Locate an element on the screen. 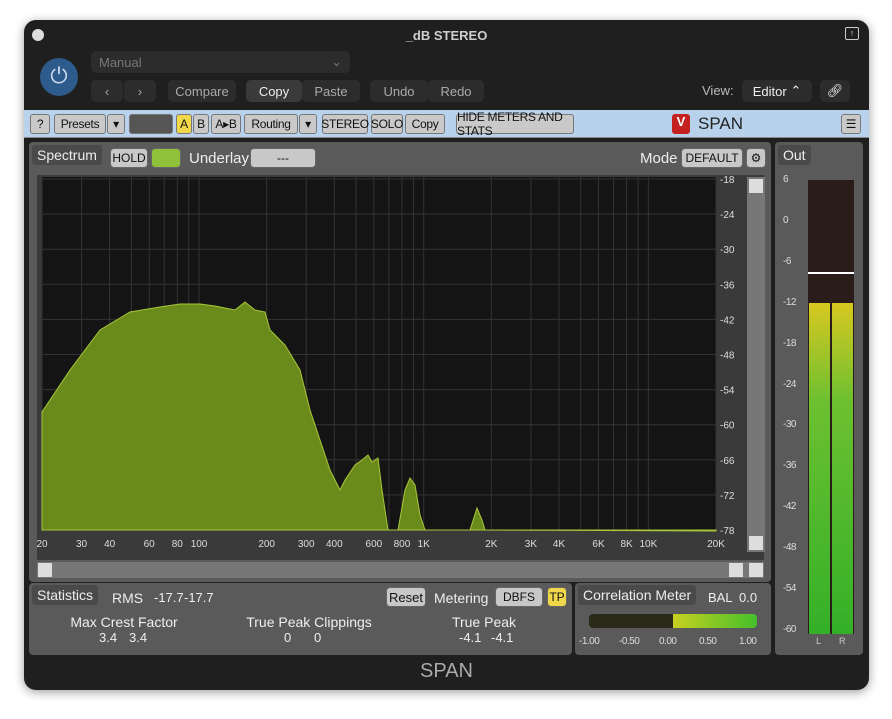  freq-tick-label: 8K is located at coordinates (626, 544).